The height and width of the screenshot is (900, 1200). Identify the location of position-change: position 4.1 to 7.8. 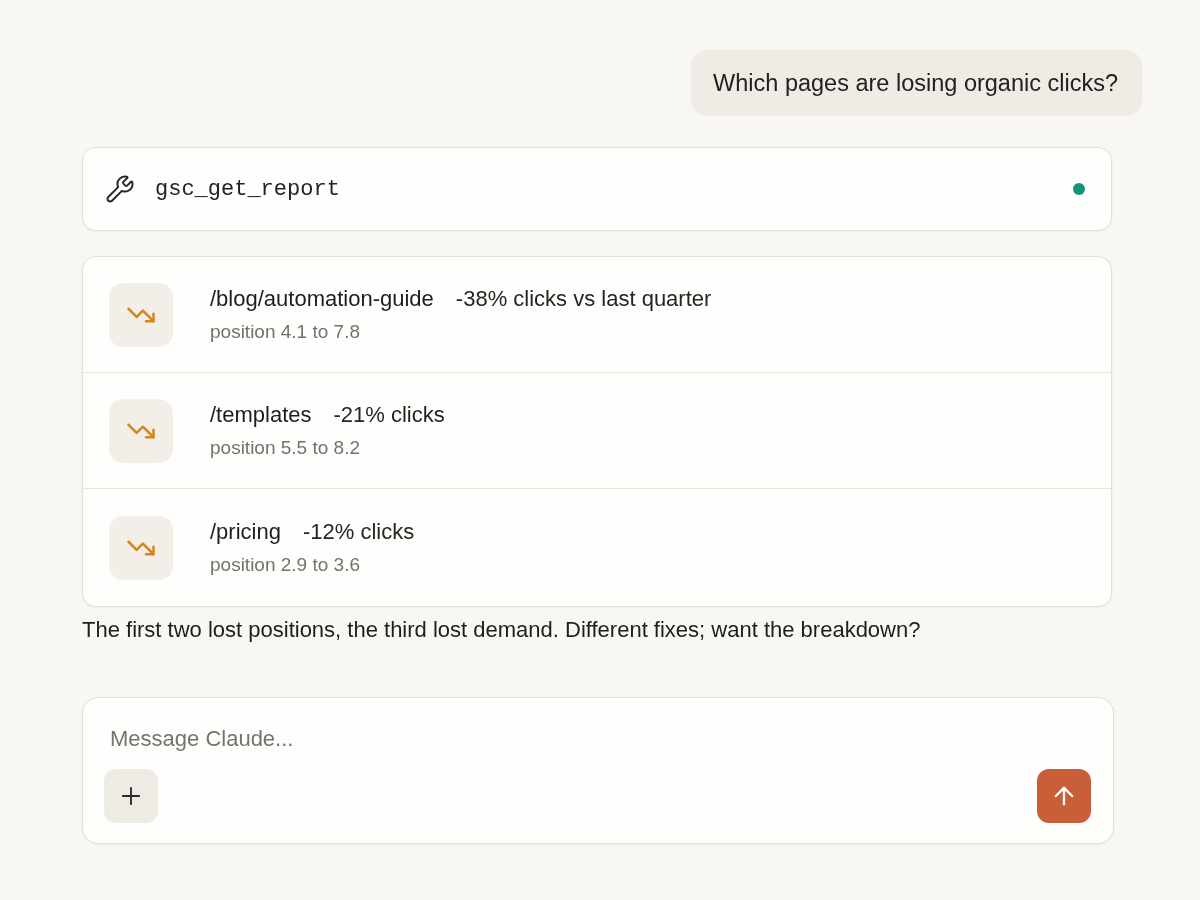
(285, 332).